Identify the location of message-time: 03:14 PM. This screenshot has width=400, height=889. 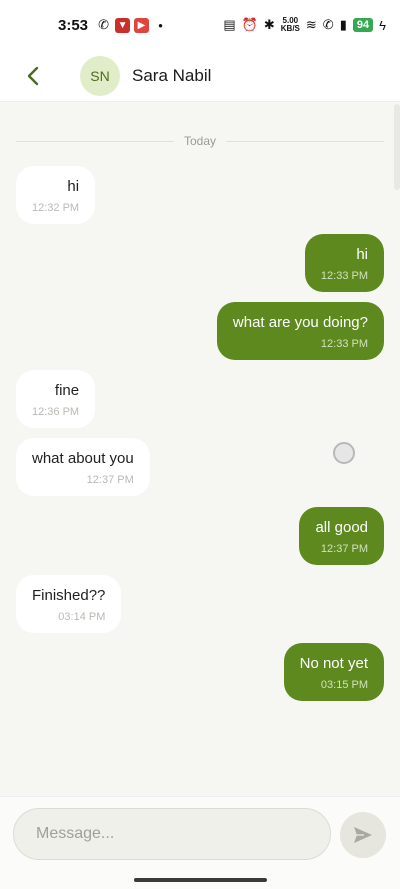
(82, 617).